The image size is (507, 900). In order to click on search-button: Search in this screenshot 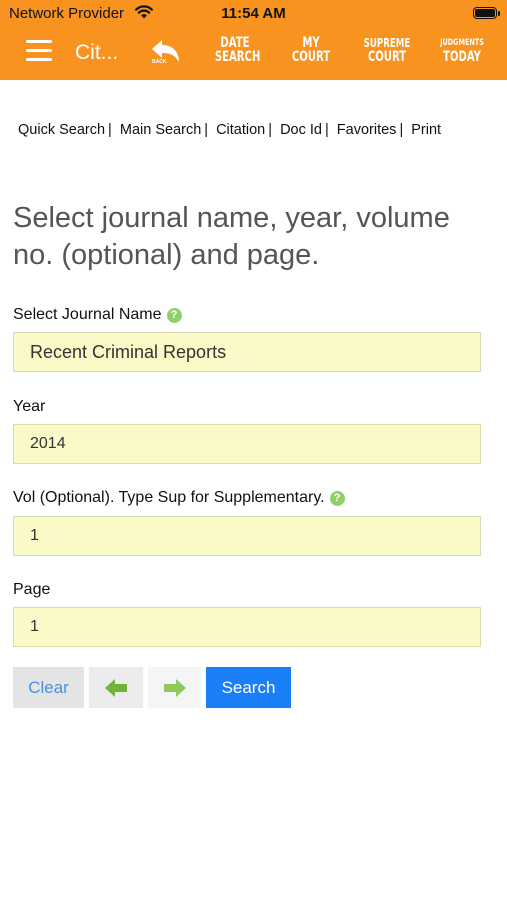, I will do `click(248, 687)`.